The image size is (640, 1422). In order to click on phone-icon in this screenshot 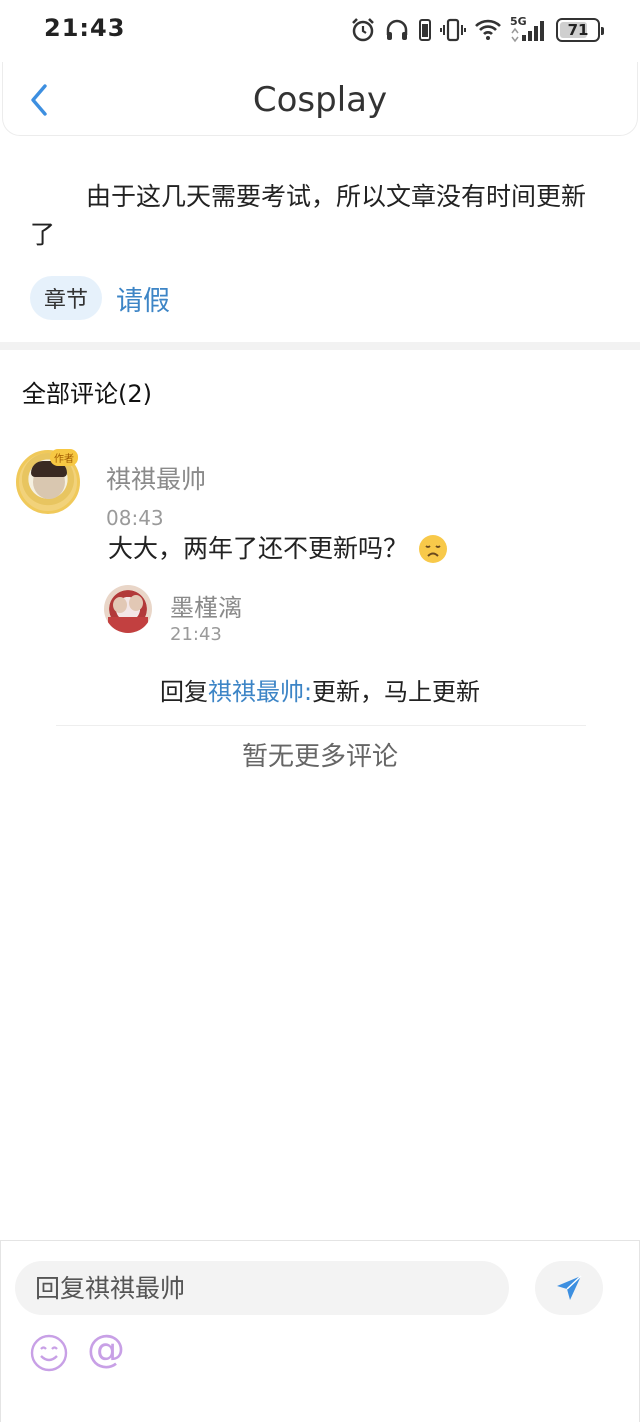, I will do `click(425, 30)`.